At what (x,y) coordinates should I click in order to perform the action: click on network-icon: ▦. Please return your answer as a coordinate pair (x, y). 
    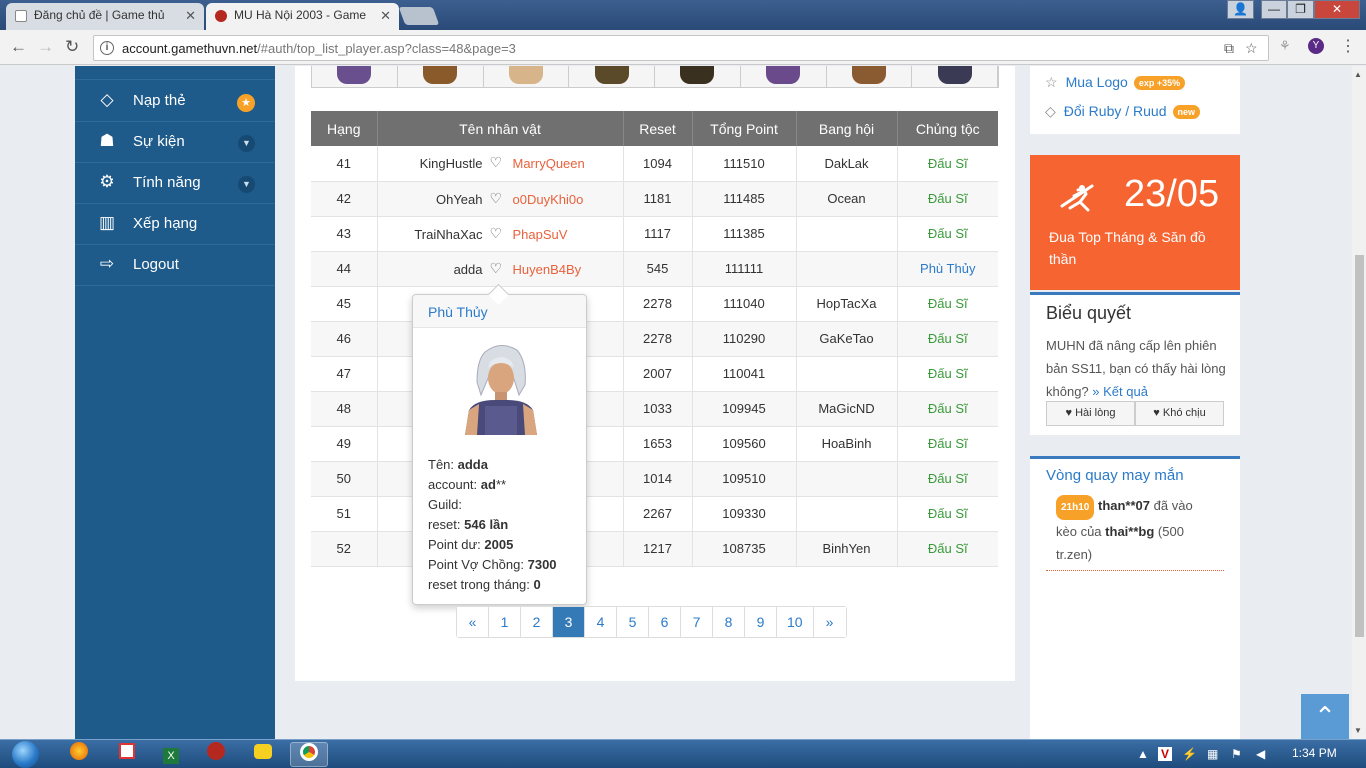
    Looking at the image, I should click on (1212, 754).